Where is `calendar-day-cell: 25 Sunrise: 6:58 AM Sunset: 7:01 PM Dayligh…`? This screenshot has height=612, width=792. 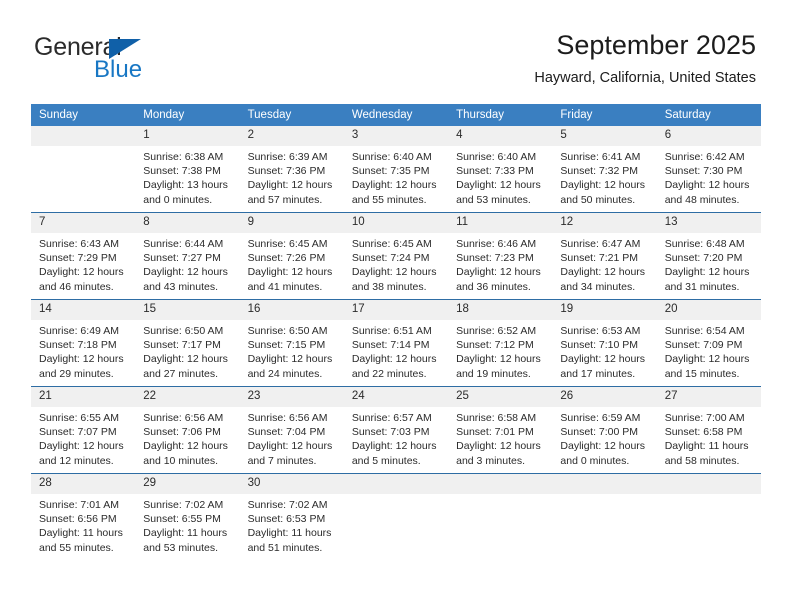
calendar-day-cell: 25 Sunrise: 6:58 AM Sunset: 7:01 PM Dayligh… is located at coordinates (500, 430).